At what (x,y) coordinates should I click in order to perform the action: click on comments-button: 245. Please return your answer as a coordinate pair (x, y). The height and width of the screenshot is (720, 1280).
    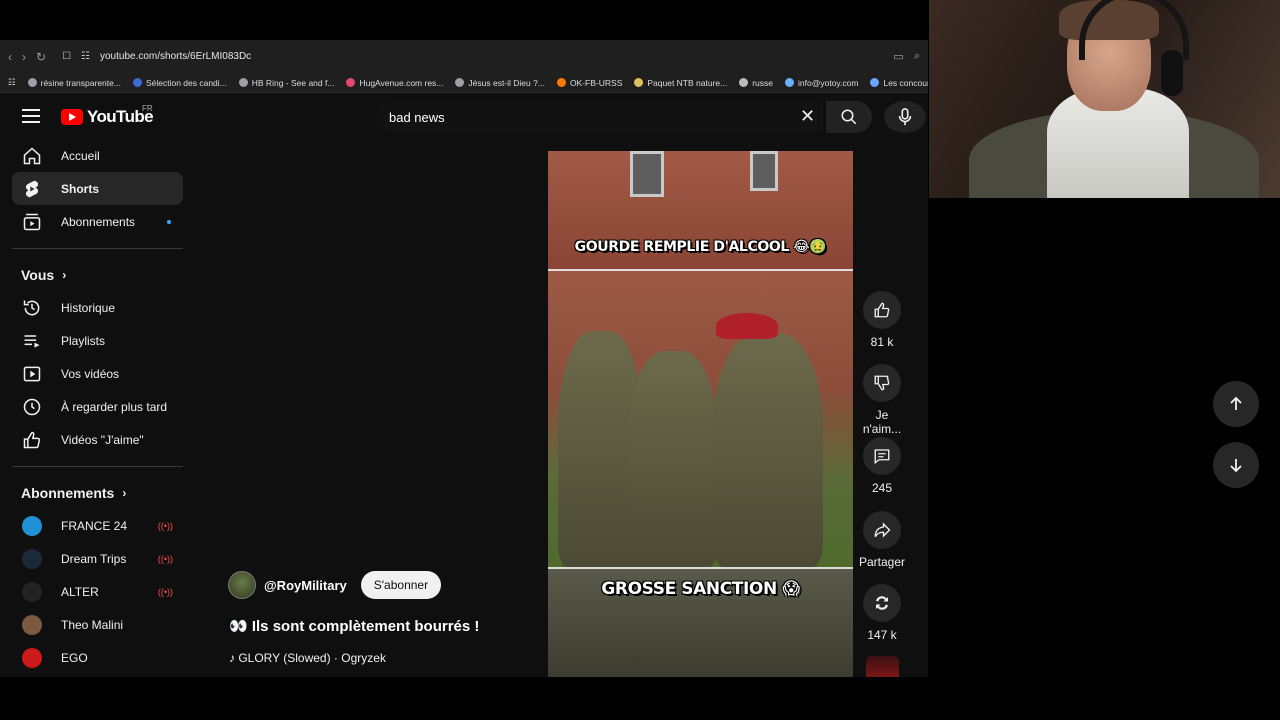
    Looking at the image, I should click on (882, 466).